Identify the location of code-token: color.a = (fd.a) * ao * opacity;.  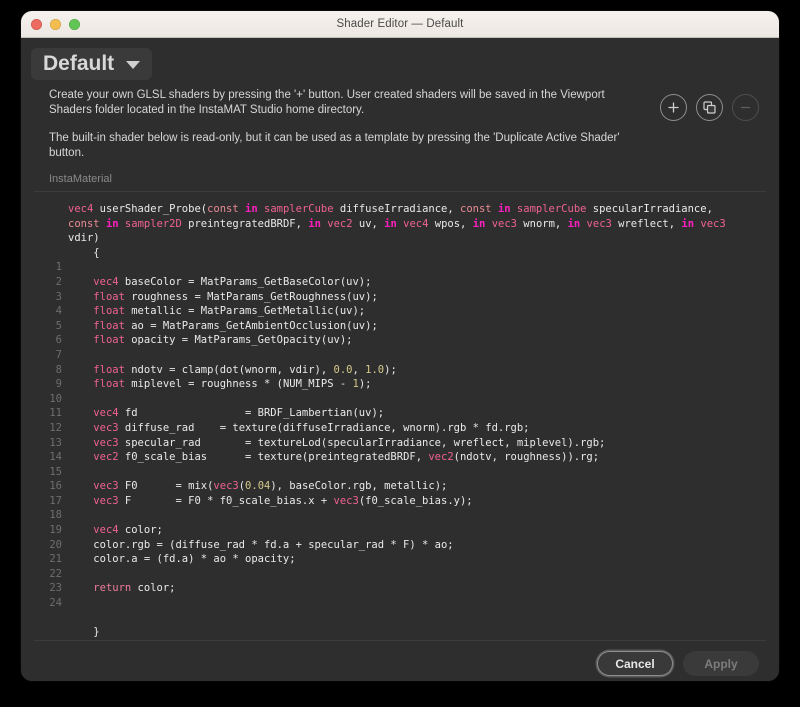
(182, 559).